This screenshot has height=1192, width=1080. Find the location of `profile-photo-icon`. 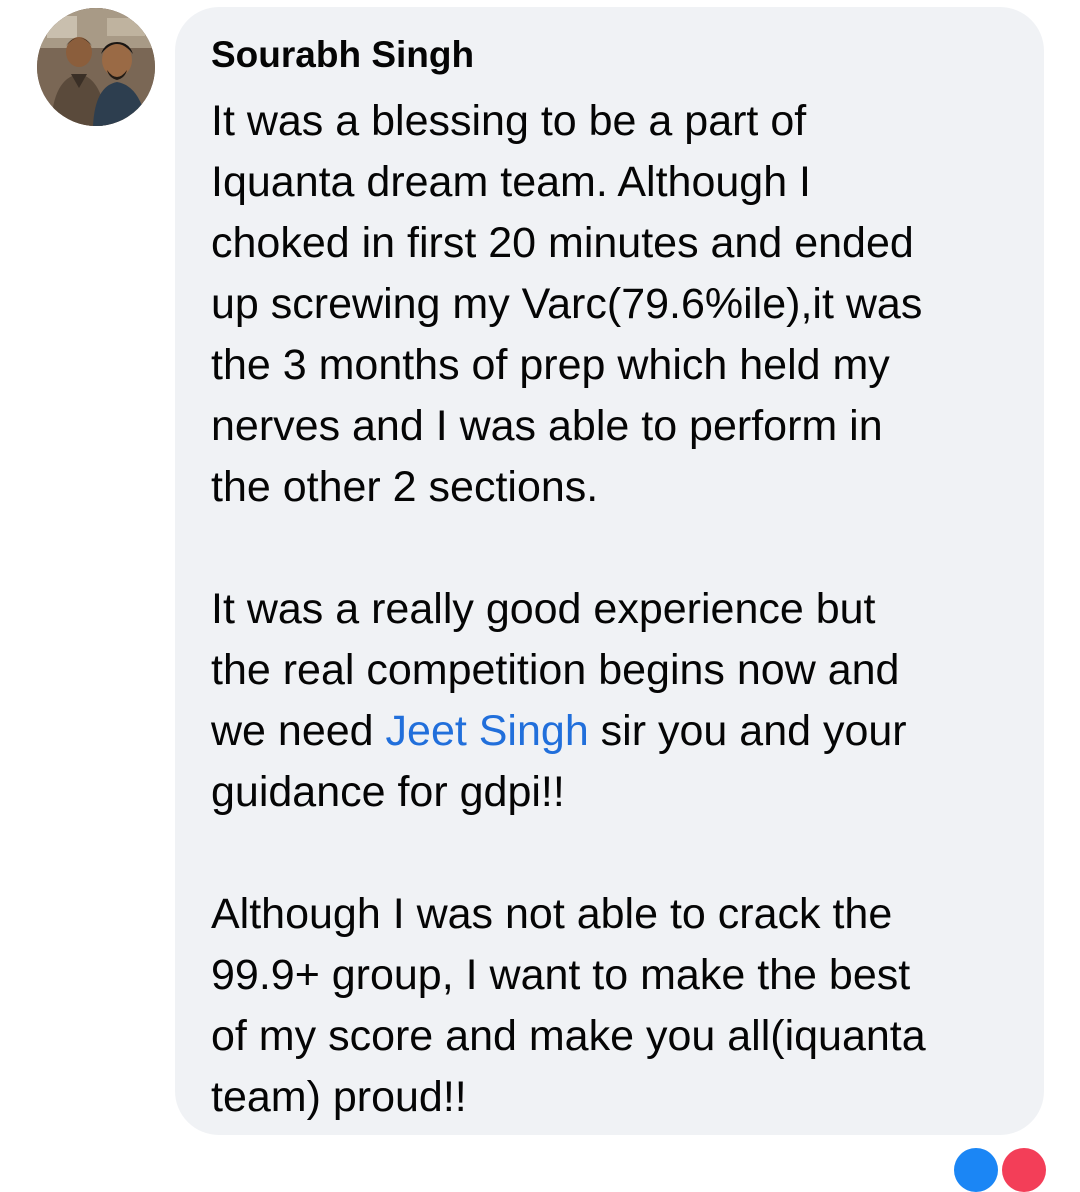

profile-photo-icon is located at coordinates (96, 67).